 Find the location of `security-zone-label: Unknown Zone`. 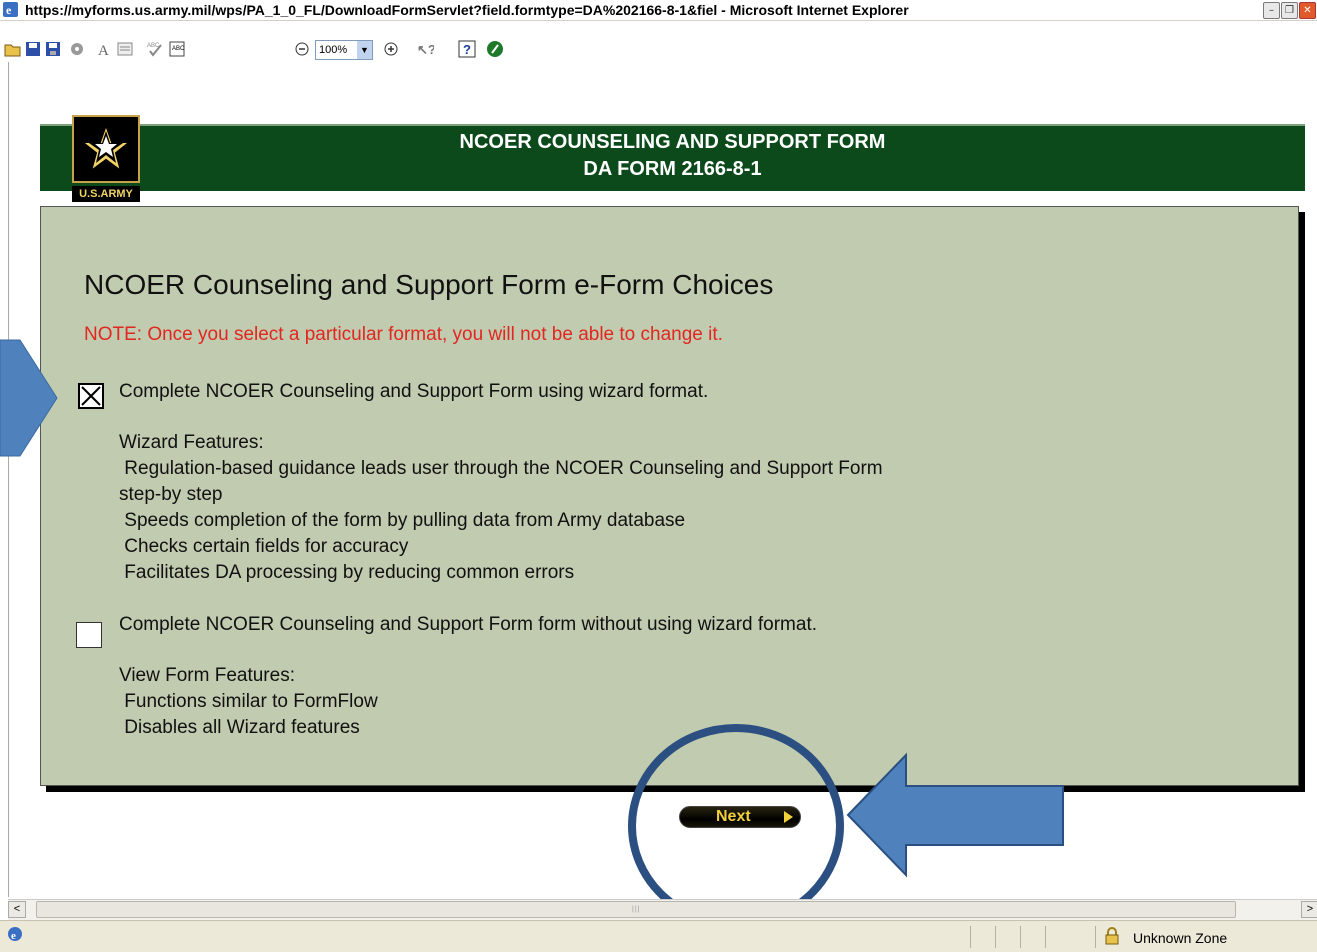

security-zone-label: Unknown Zone is located at coordinates (1180, 938).